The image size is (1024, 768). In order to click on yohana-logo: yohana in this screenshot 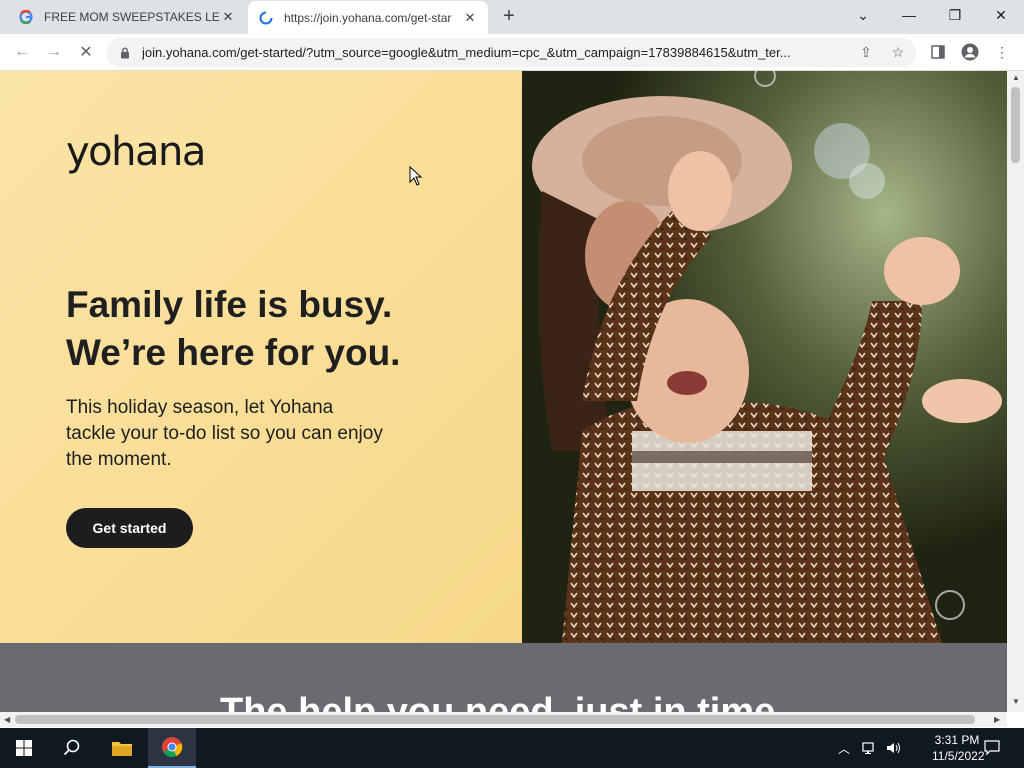, I will do `click(136, 152)`.